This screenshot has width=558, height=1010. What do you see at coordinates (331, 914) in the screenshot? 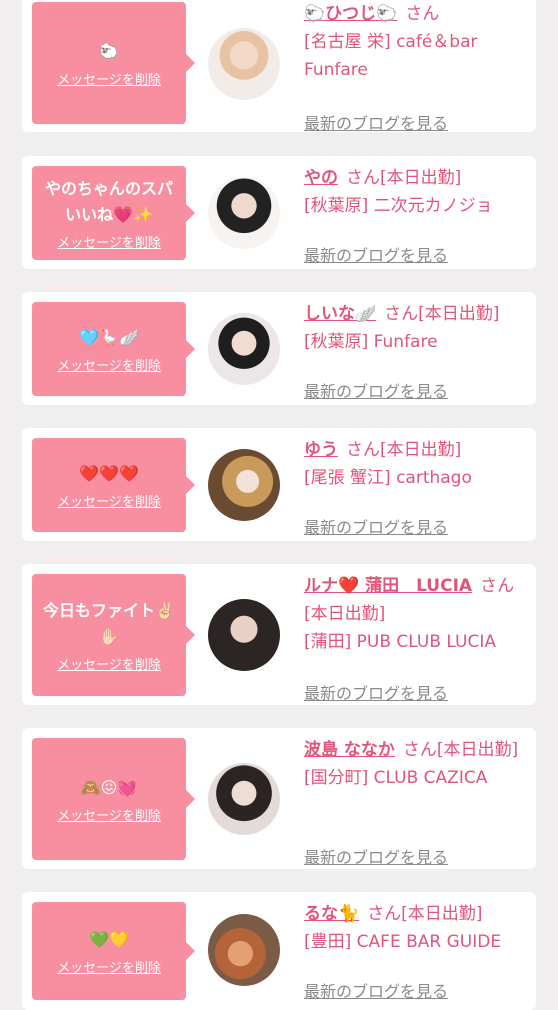
I see `cast-name-link: るな🐈` at bounding box center [331, 914].